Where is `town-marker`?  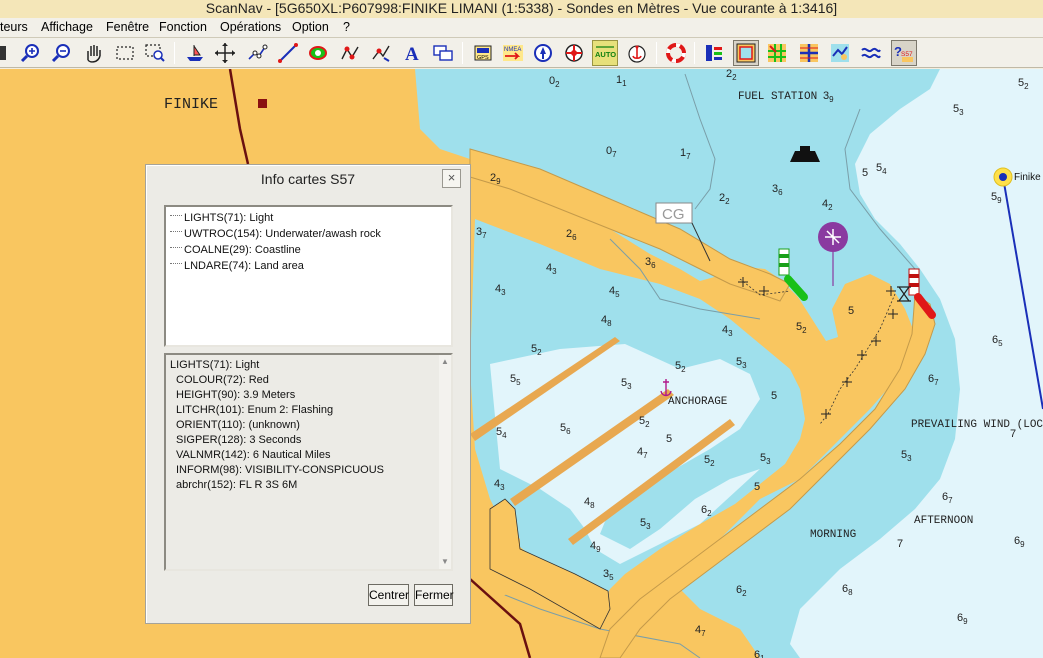
town-marker is located at coordinates (262, 103).